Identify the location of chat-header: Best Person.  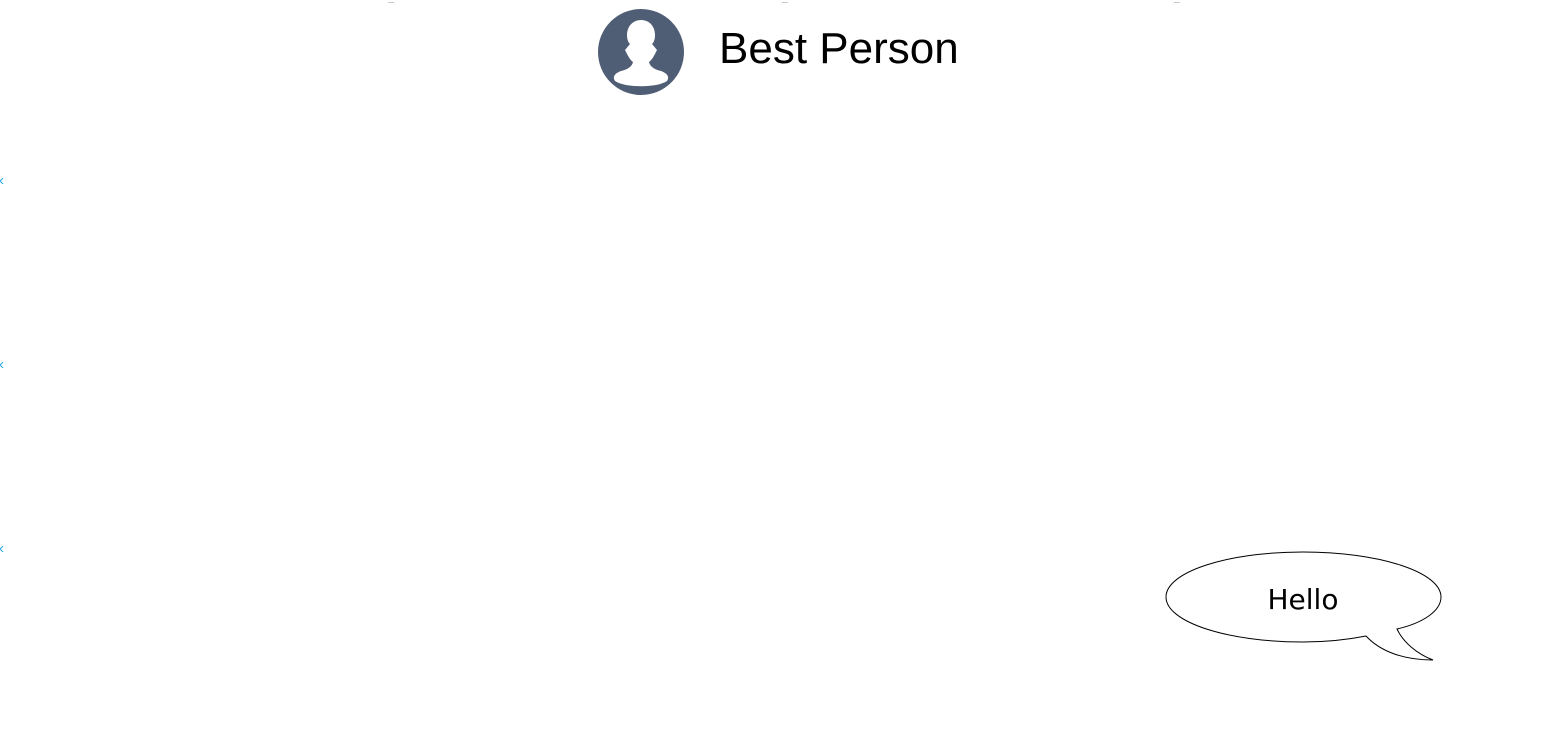
(778, 52).